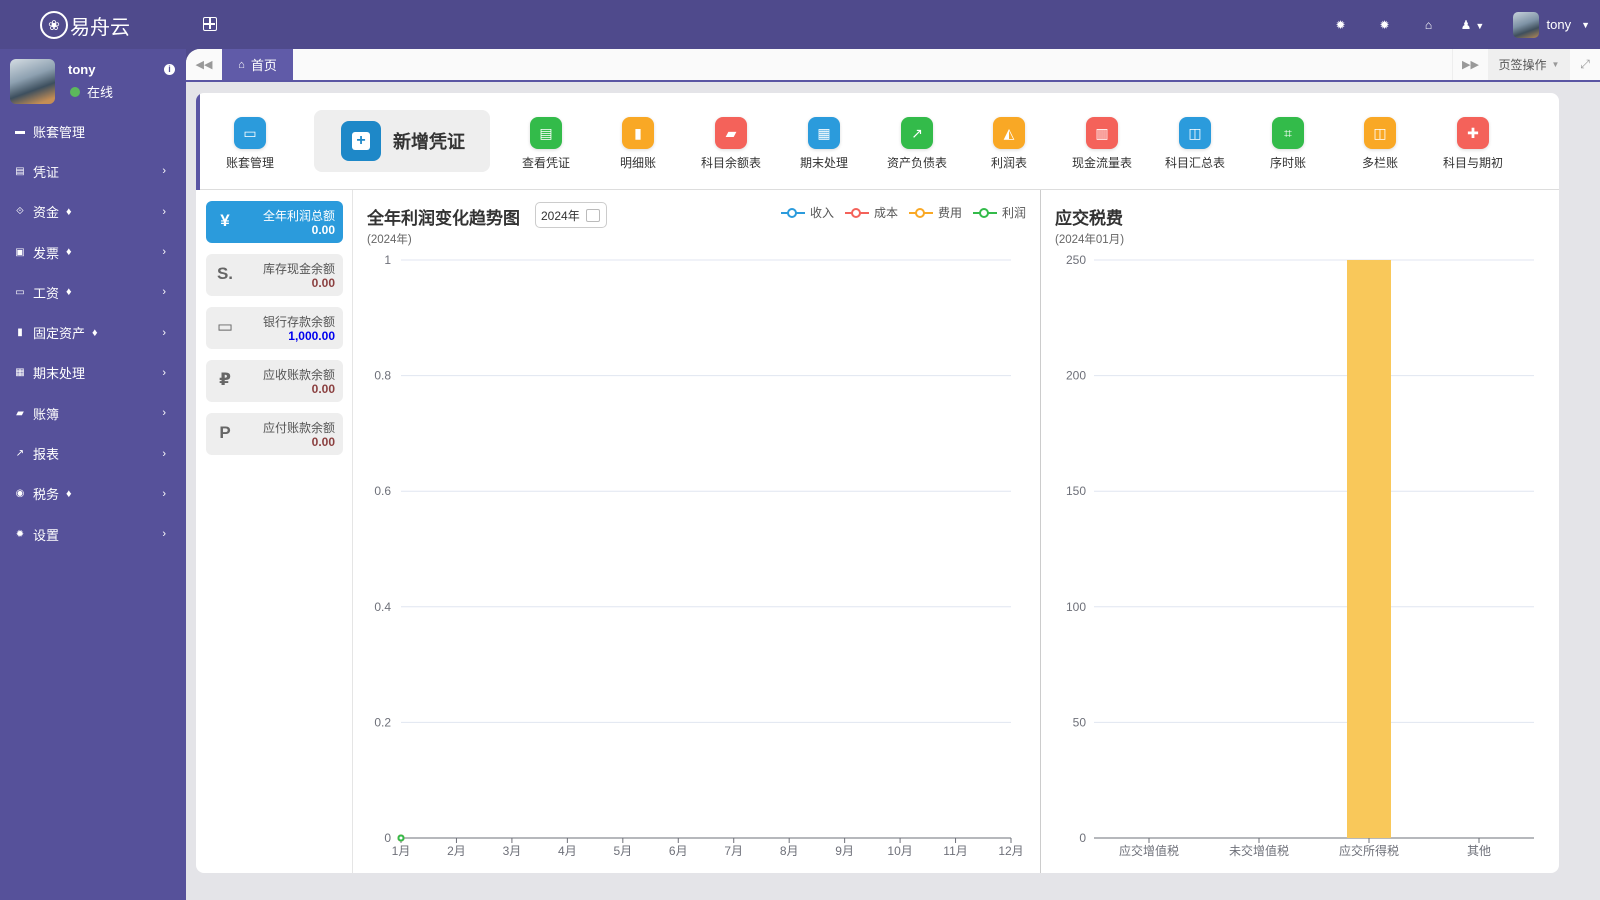 Image resolution: width=1600 pixels, height=900 pixels. I want to click on fullscreen-icon: ⤢, so click(1585, 64).